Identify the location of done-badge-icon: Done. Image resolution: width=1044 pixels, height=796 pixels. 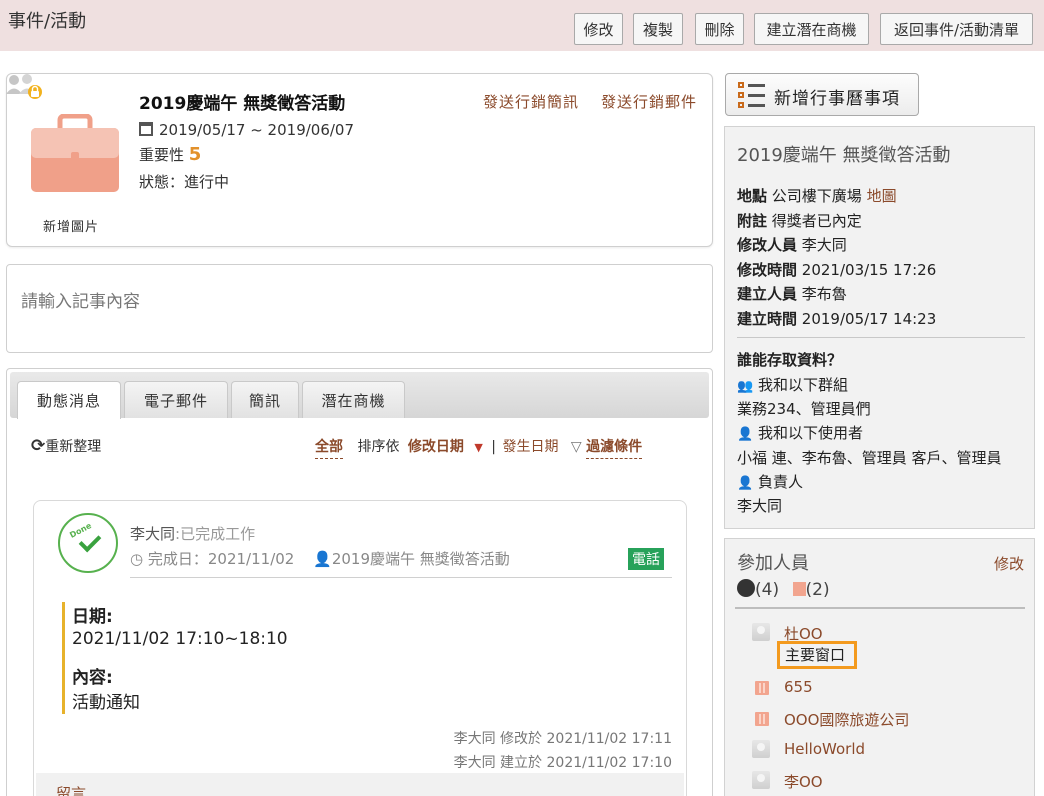
(88, 543).